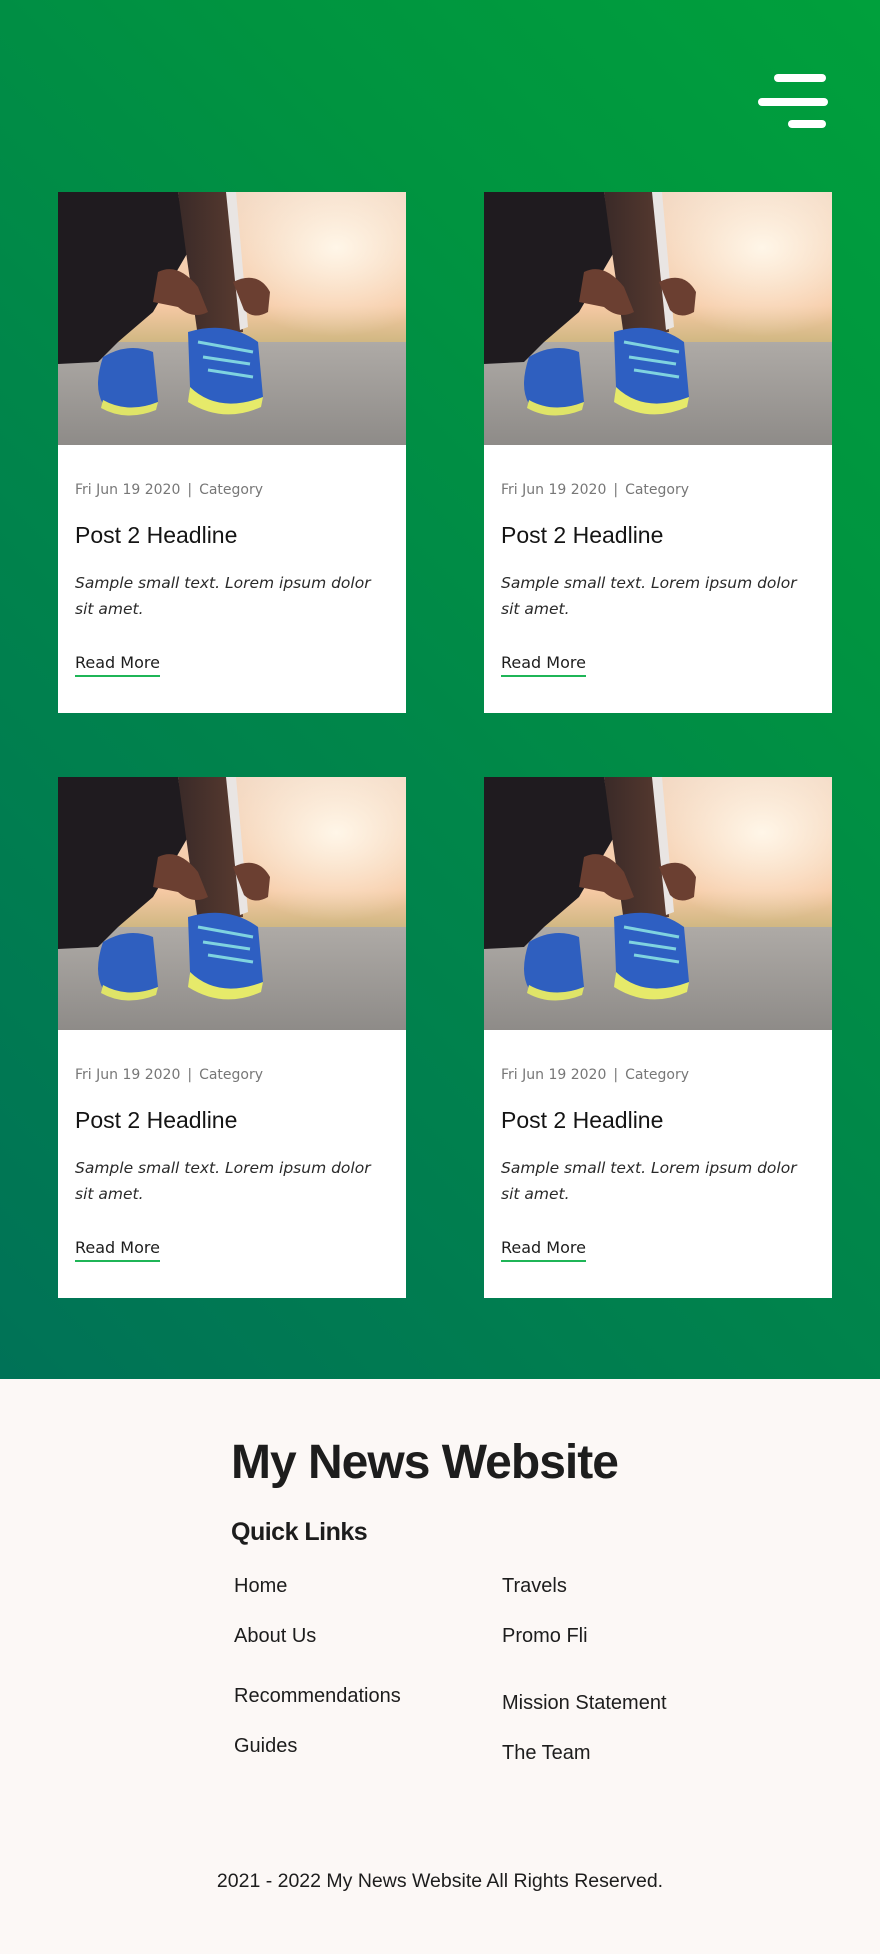 The image size is (880, 1954). What do you see at coordinates (260, 1586) in the screenshot?
I see `footer-link-home: Home` at bounding box center [260, 1586].